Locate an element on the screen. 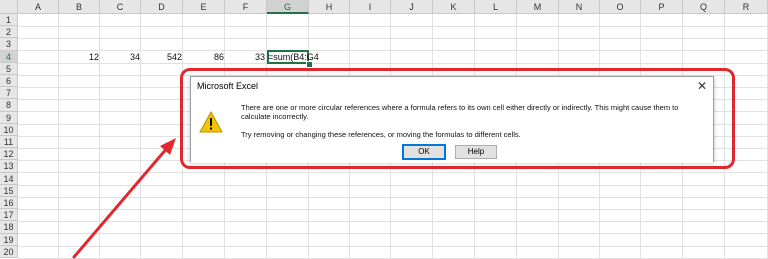 This screenshot has height=259, width=768. row-header-2: 2 is located at coordinates (9, 32).